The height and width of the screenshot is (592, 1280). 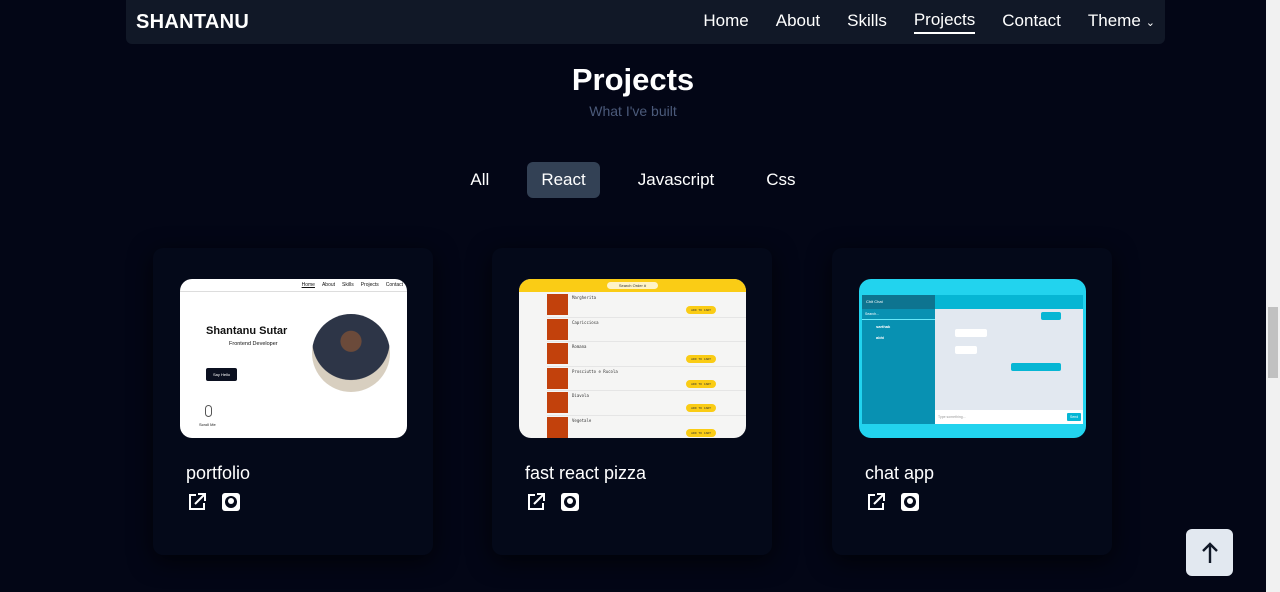 I want to click on nav-skills: Skills, so click(x=867, y=22).